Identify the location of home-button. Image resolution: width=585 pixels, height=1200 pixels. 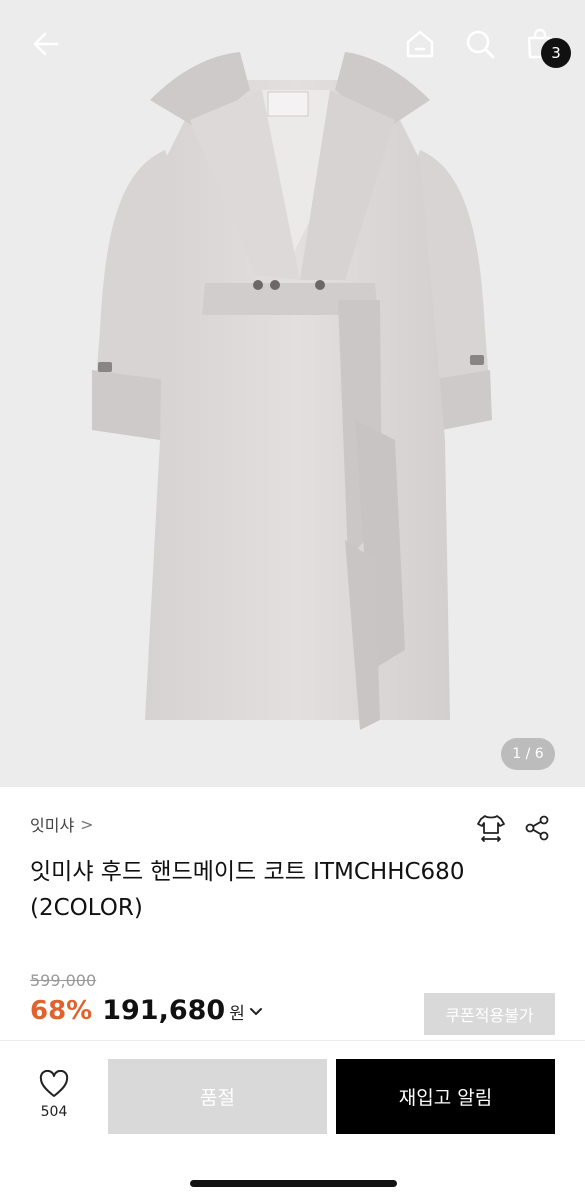
(420, 44).